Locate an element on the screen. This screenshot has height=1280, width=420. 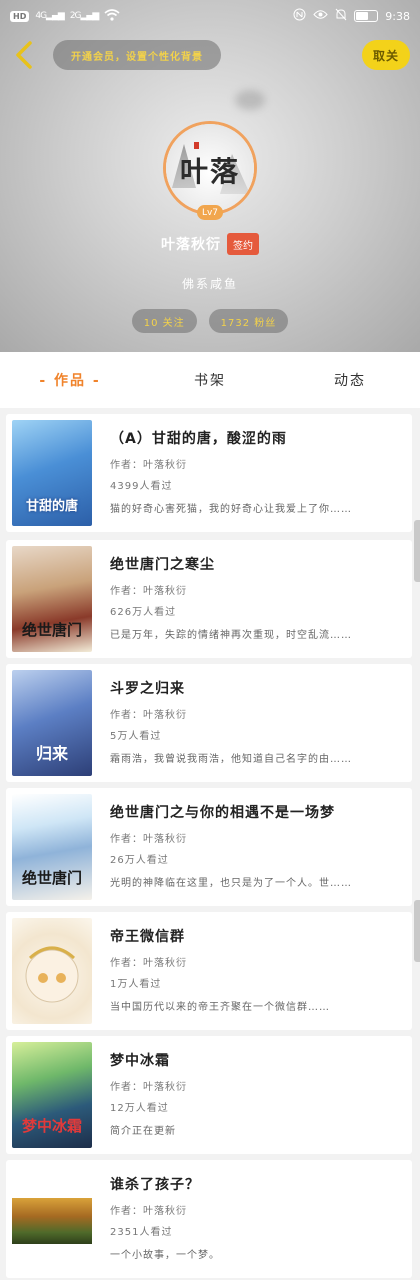
signed-badge: 签约 is located at coordinates (243, 244).